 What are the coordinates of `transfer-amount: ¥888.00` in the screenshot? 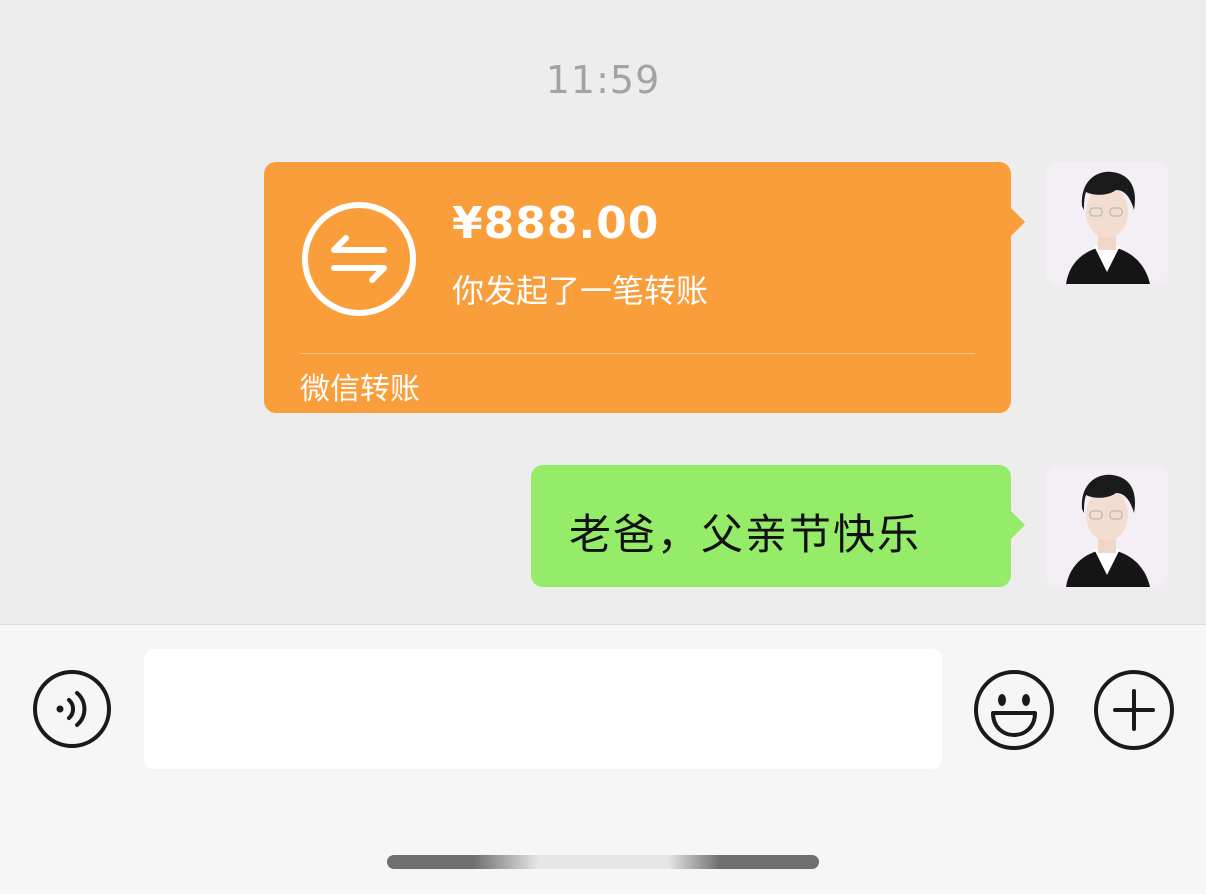 It's located at (556, 223).